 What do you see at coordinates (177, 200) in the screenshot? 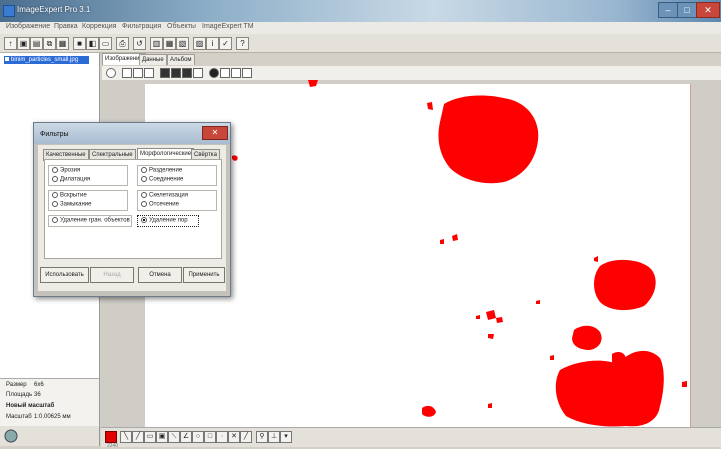
I see `group-skeleton-cutoff: Скелетизация Отсечение` at bounding box center [177, 200].